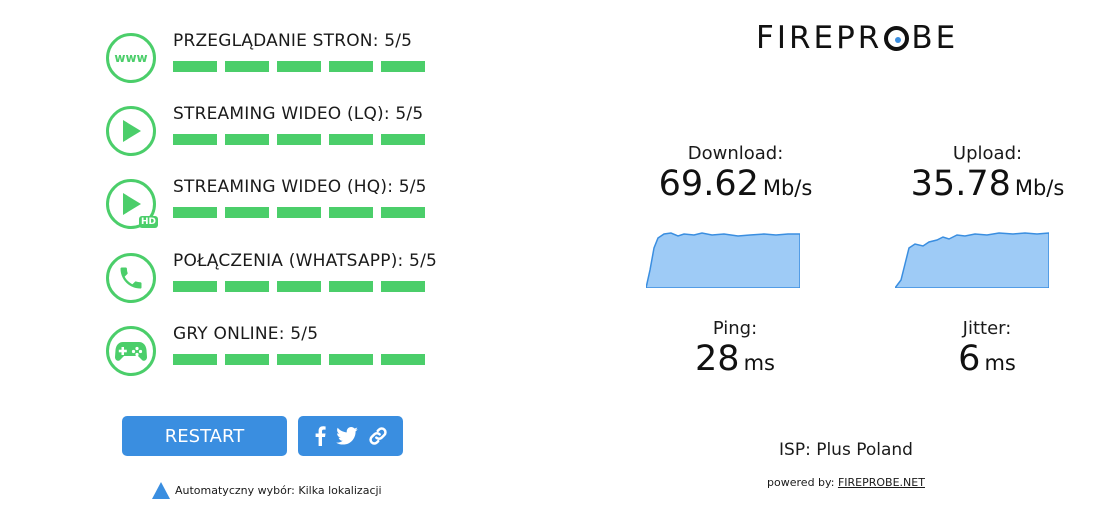  What do you see at coordinates (378, 436) in the screenshot?
I see `link-icon` at bounding box center [378, 436].